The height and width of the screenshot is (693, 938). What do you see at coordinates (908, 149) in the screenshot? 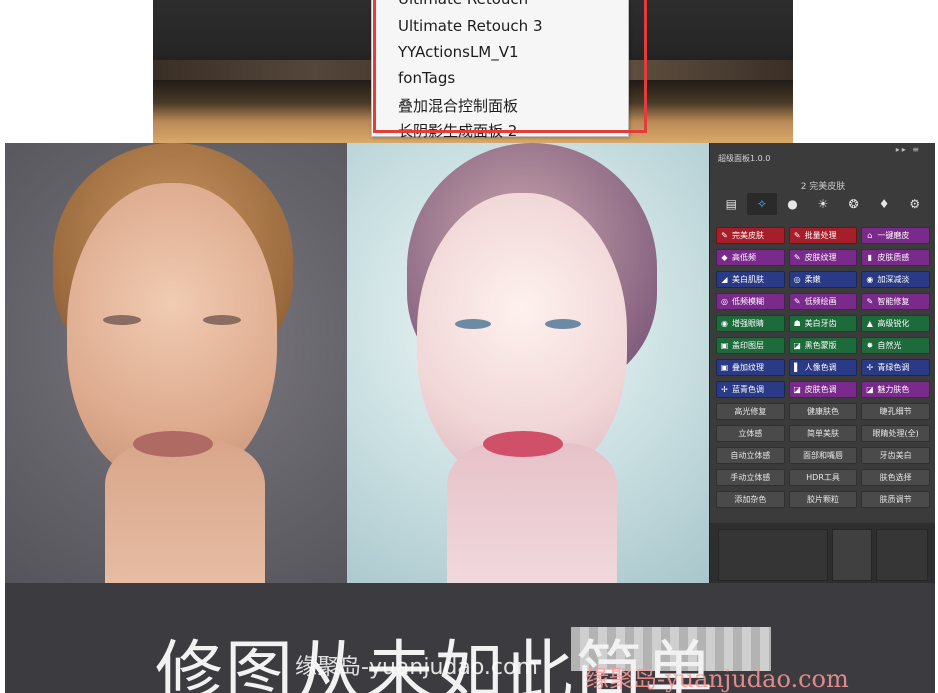
I see `panel-window-controls: ▸▸ ≡` at bounding box center [908, 149].